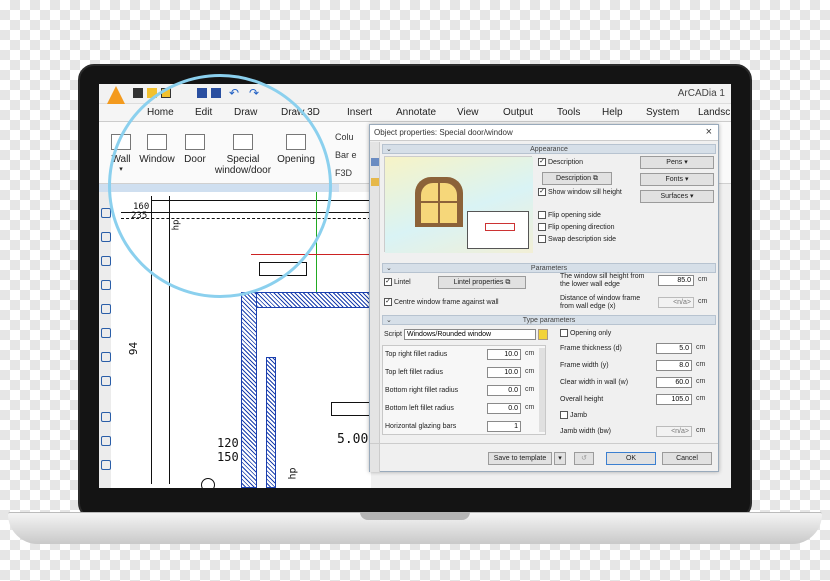 The width and height of the screenshot is (830, 581). I want to click on menu-help: Help, so click(612, 112).